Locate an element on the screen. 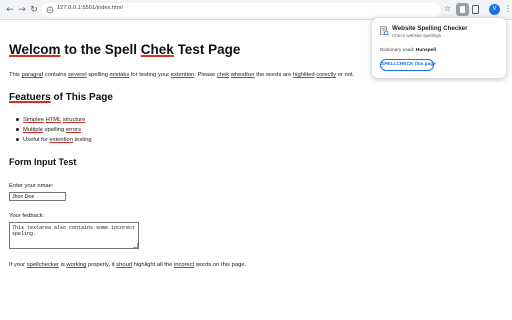  list-item: Simplee HTML structure is located at coordinates (54, 120).